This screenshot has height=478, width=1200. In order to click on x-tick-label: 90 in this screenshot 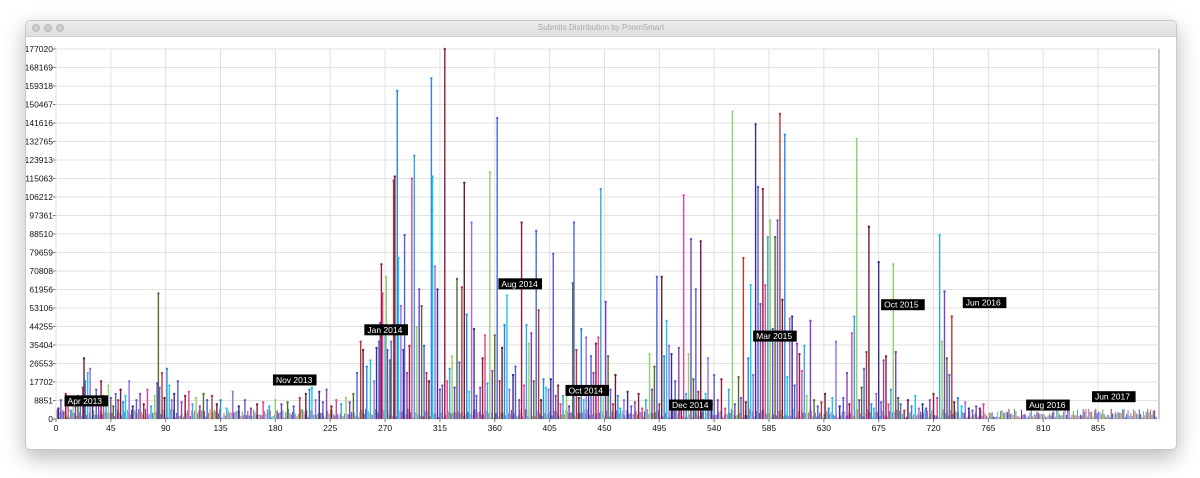, I will do `click(166, 428)`.